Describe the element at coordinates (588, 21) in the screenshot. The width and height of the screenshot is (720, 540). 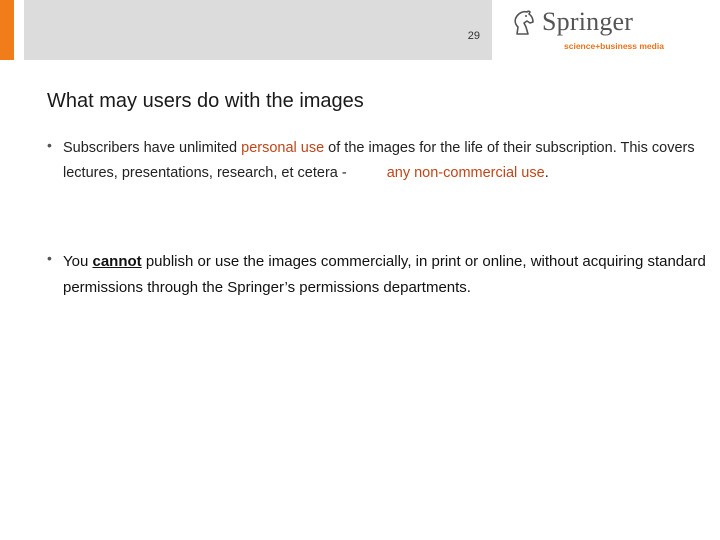
I see `logo-wordmark: Springer` at that location.